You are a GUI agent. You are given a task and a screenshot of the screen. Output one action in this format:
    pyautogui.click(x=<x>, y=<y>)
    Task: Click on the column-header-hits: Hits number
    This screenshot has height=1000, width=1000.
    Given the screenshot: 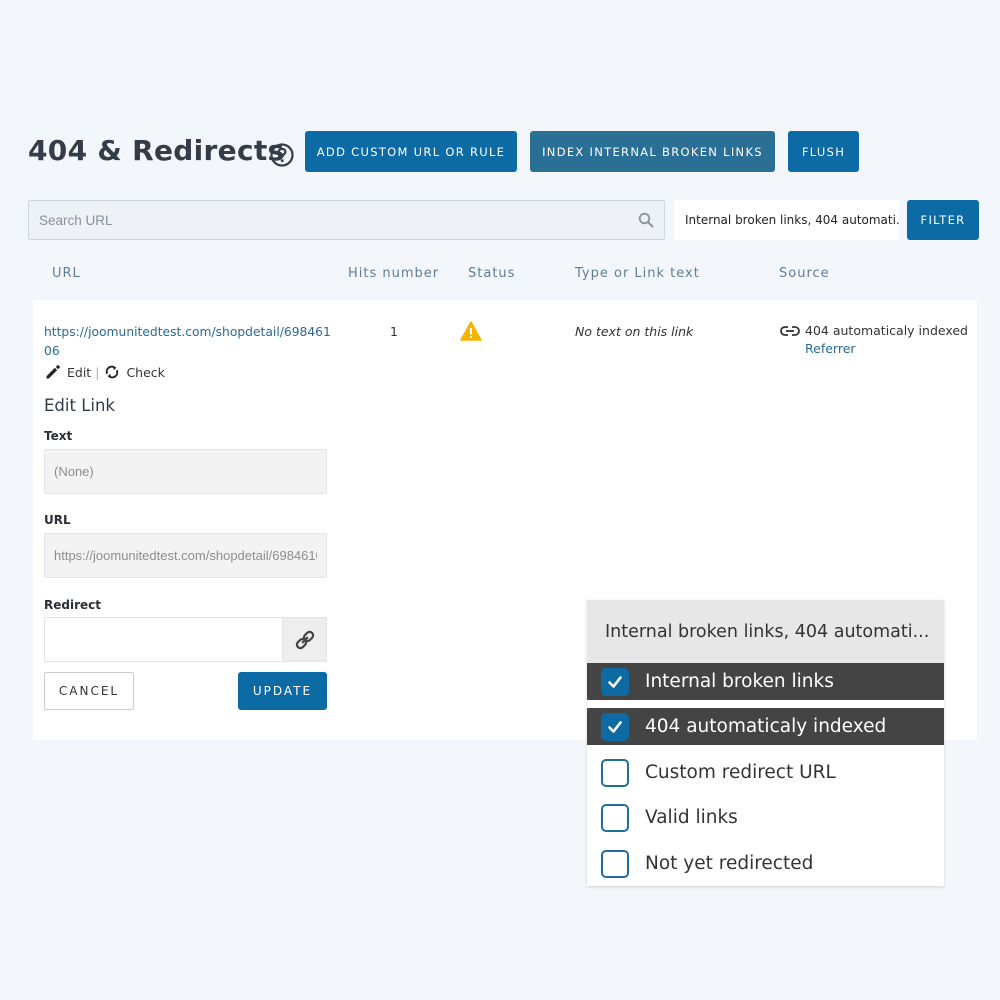 What is the action you would take?
    pyautogui.click(x=393, y=273)
    